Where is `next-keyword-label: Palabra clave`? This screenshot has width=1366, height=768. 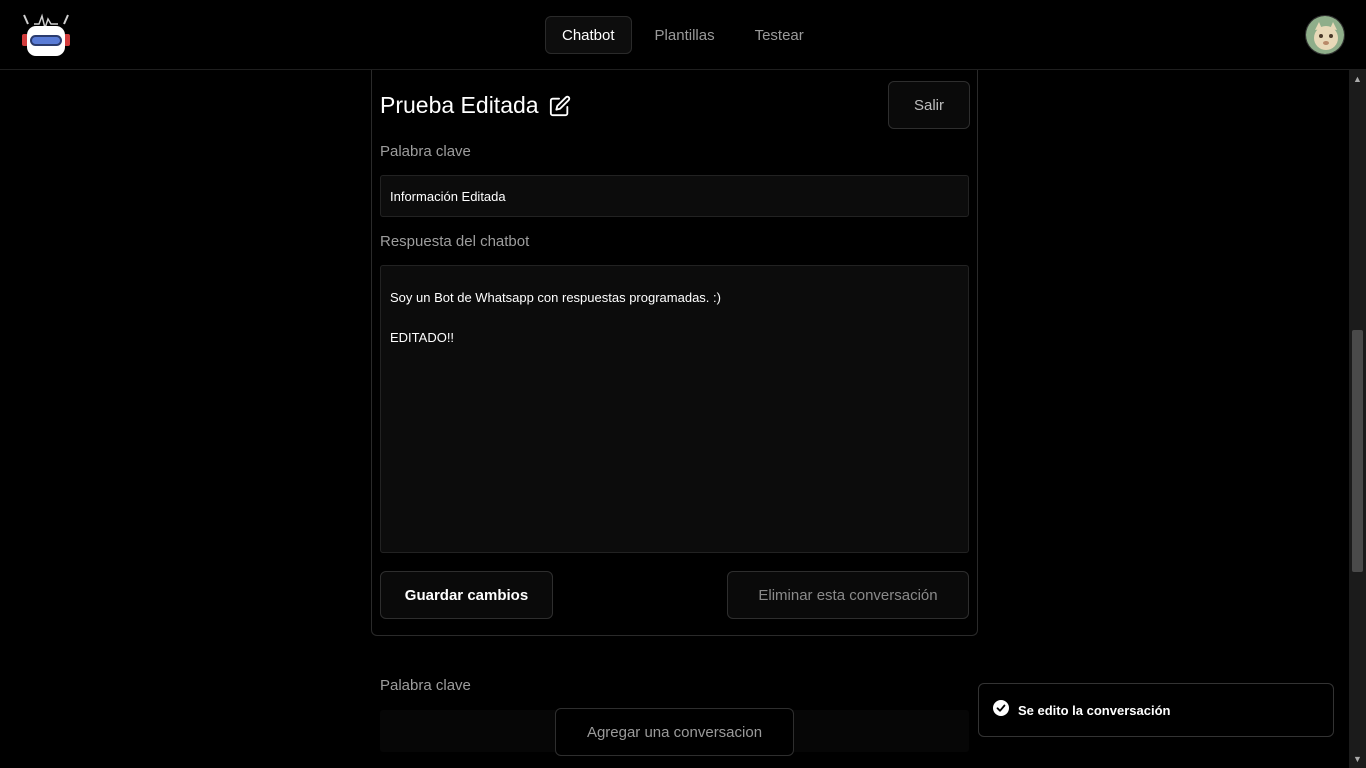 next-keyword-label: Palabra clave is located at coordinates (425, 685).